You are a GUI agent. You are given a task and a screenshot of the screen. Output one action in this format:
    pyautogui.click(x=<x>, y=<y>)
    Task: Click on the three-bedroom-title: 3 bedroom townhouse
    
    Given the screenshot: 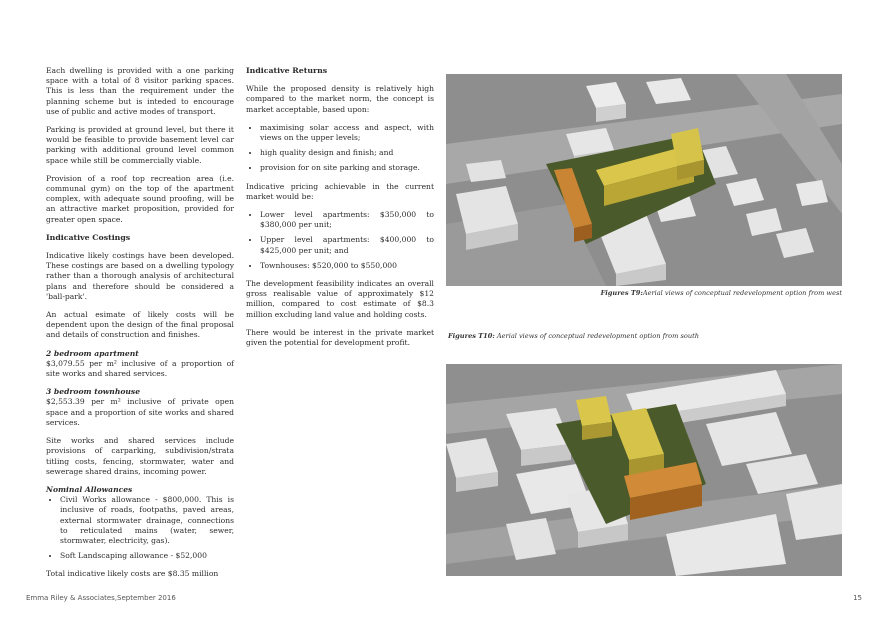 What is the action you would take?
    pyautogui.click(x=93, y=392)
    